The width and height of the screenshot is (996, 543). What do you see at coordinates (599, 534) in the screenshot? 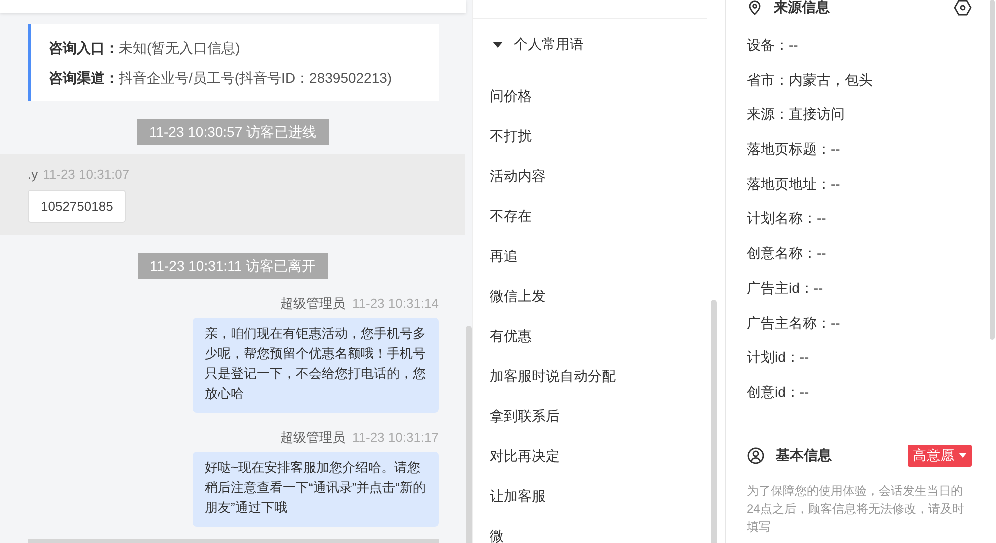
I see `phrase-item: 微` at bounding box center [599, 534].